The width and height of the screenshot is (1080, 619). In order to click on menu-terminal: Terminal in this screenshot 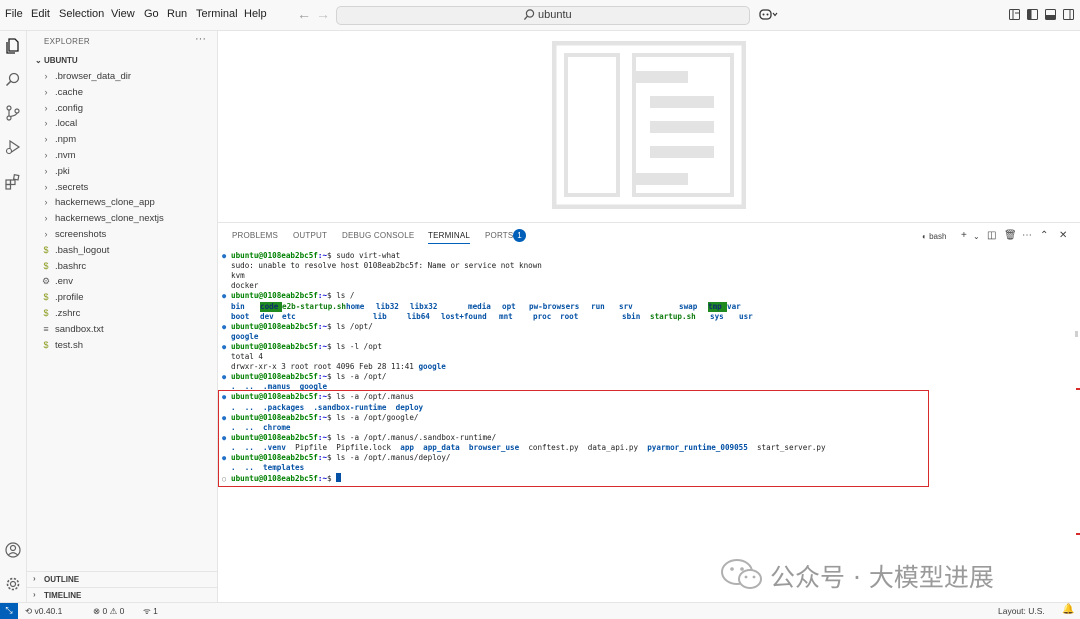, I will do `click(217, 14)`.